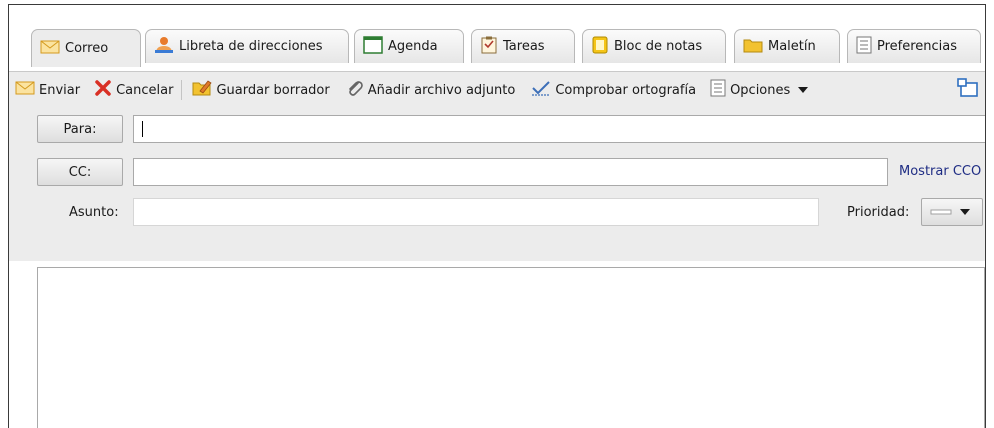 The width and height of the screenshot is (994, 428). Describe the element at coordinates (753, 47) in the screenshot. I see `folder-icon` at that location.